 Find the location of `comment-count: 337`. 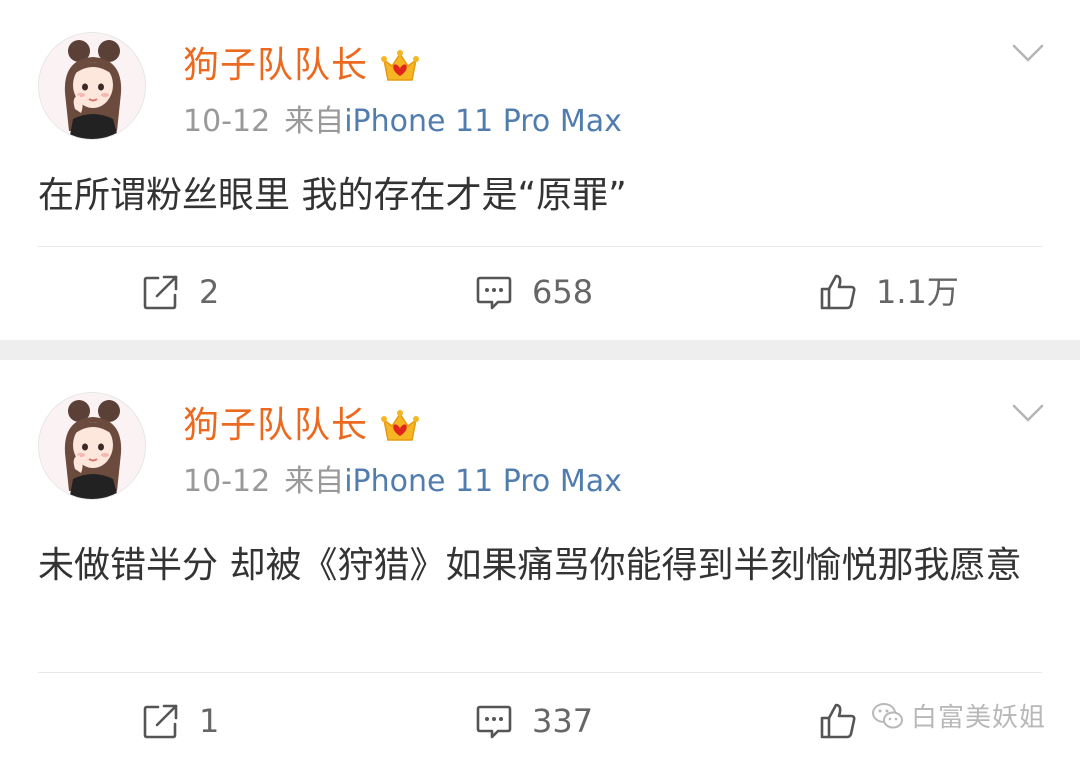

comment-count: 337 is located at coordinates (563, 721).